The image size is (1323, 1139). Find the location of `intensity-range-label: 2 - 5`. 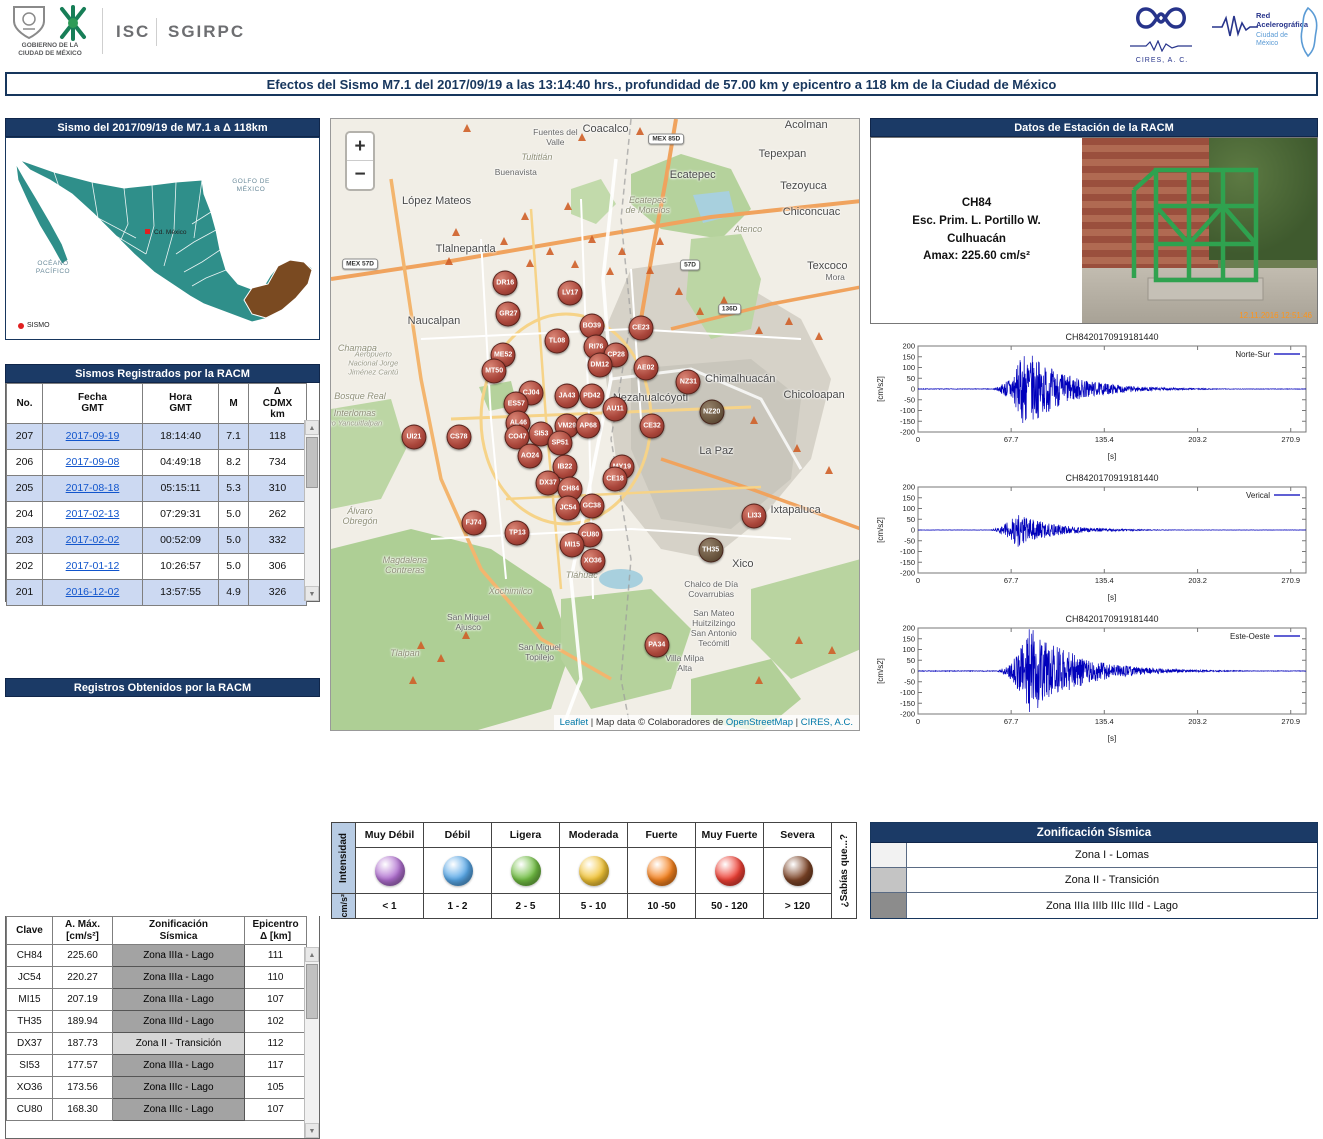

intensity-range-label: 2 - 5 is located at coordinates (525, 906).